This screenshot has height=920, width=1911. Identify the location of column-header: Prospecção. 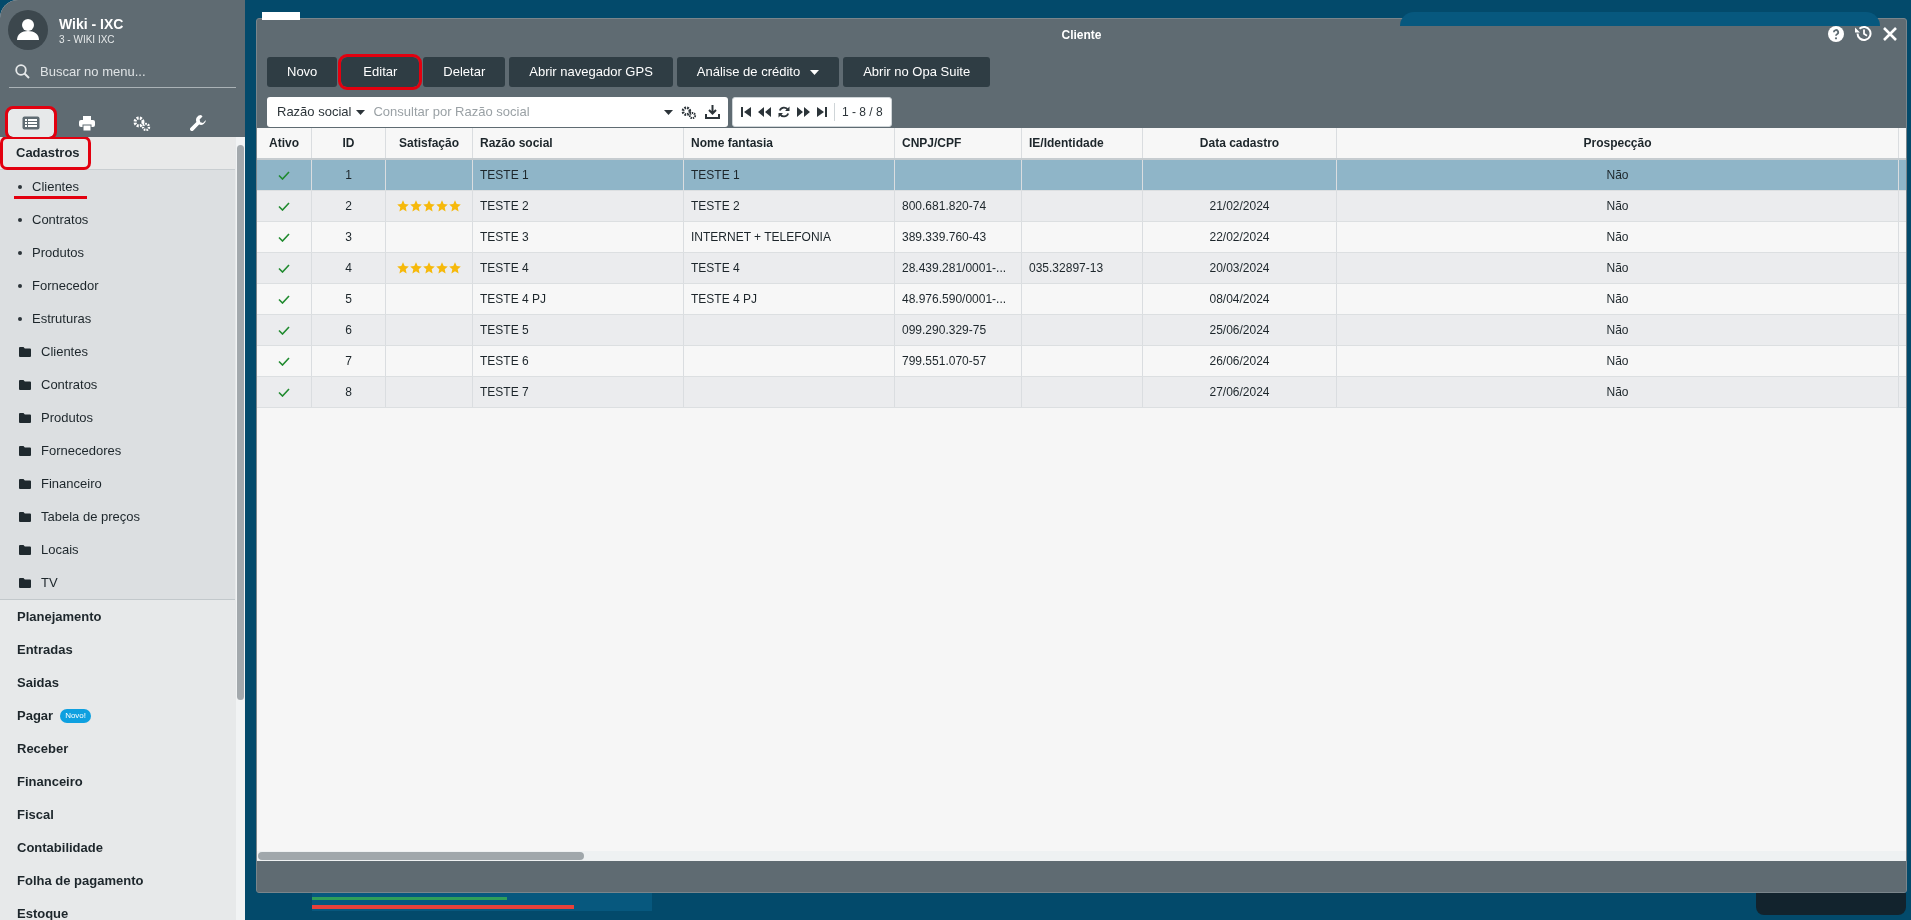
(1618, 143).